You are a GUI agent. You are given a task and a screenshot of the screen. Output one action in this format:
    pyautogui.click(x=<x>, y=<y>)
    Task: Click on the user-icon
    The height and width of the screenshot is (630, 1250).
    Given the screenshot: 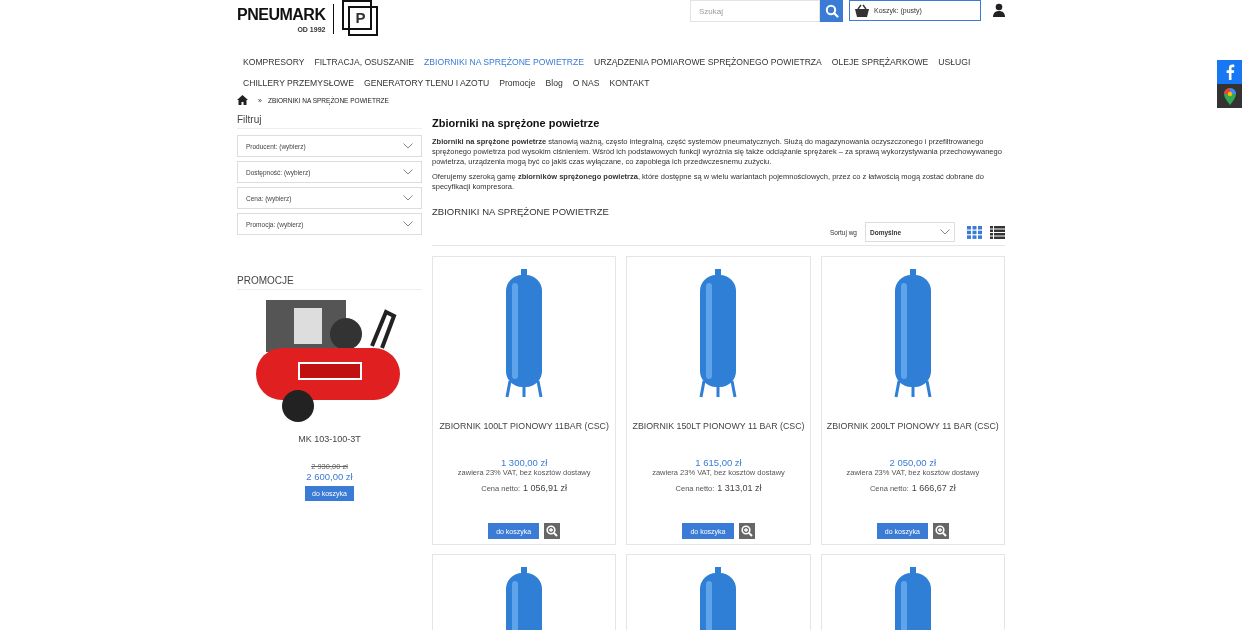 What is the action you would take?
    pyautogui.click(x=999, y=10)
    